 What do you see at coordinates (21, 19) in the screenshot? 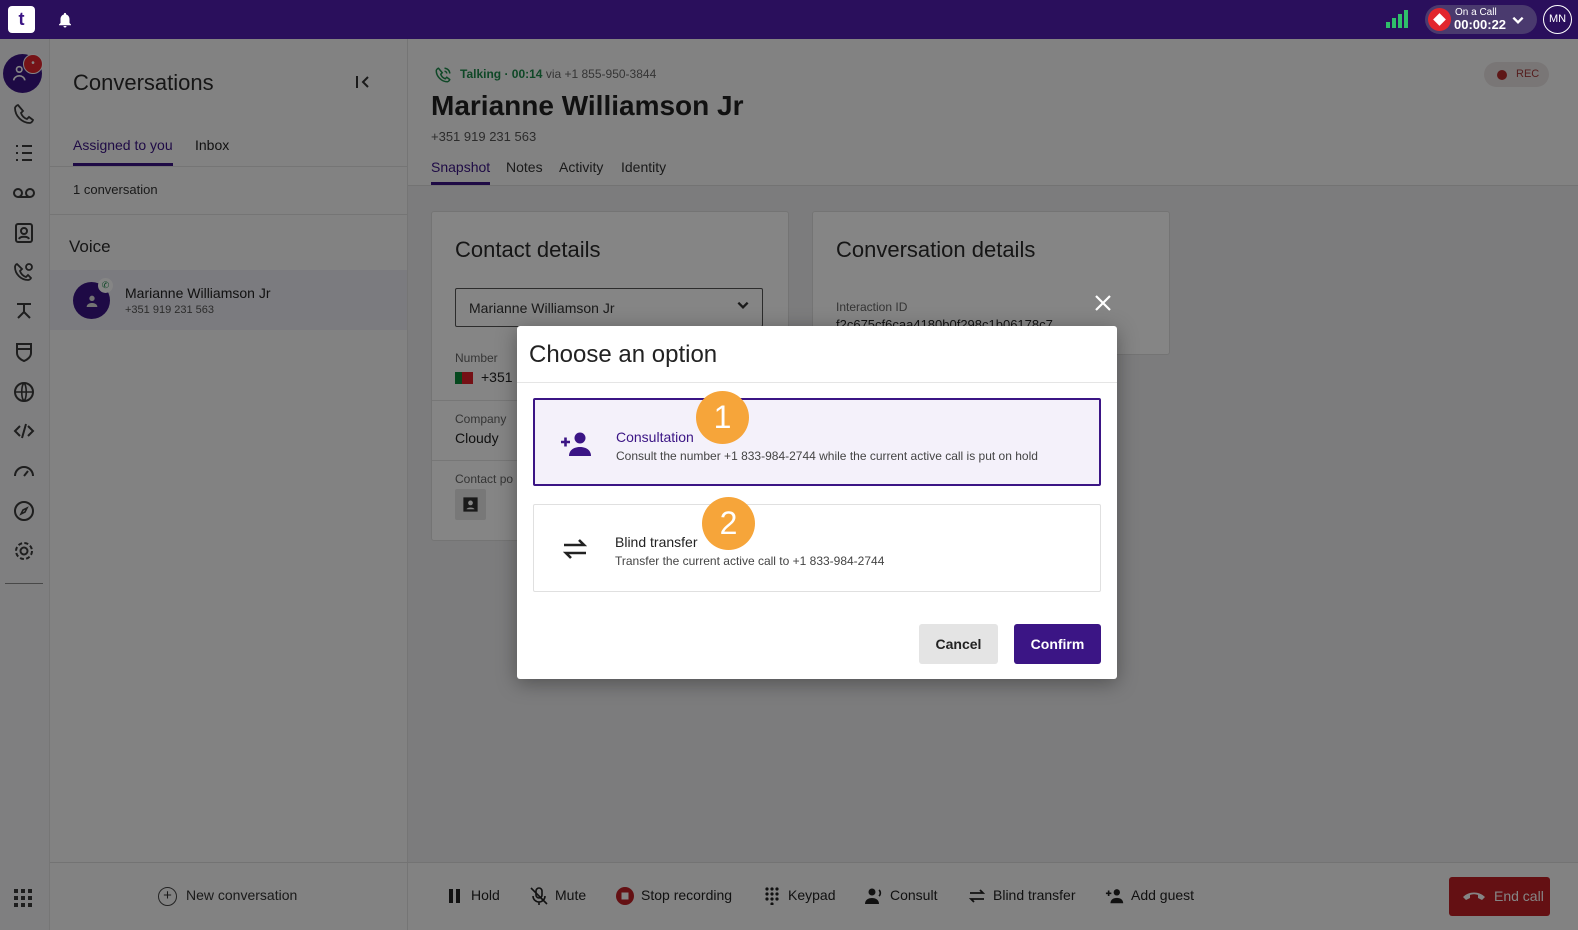
I see `app-logo: t` at bounding box center [21, 19].